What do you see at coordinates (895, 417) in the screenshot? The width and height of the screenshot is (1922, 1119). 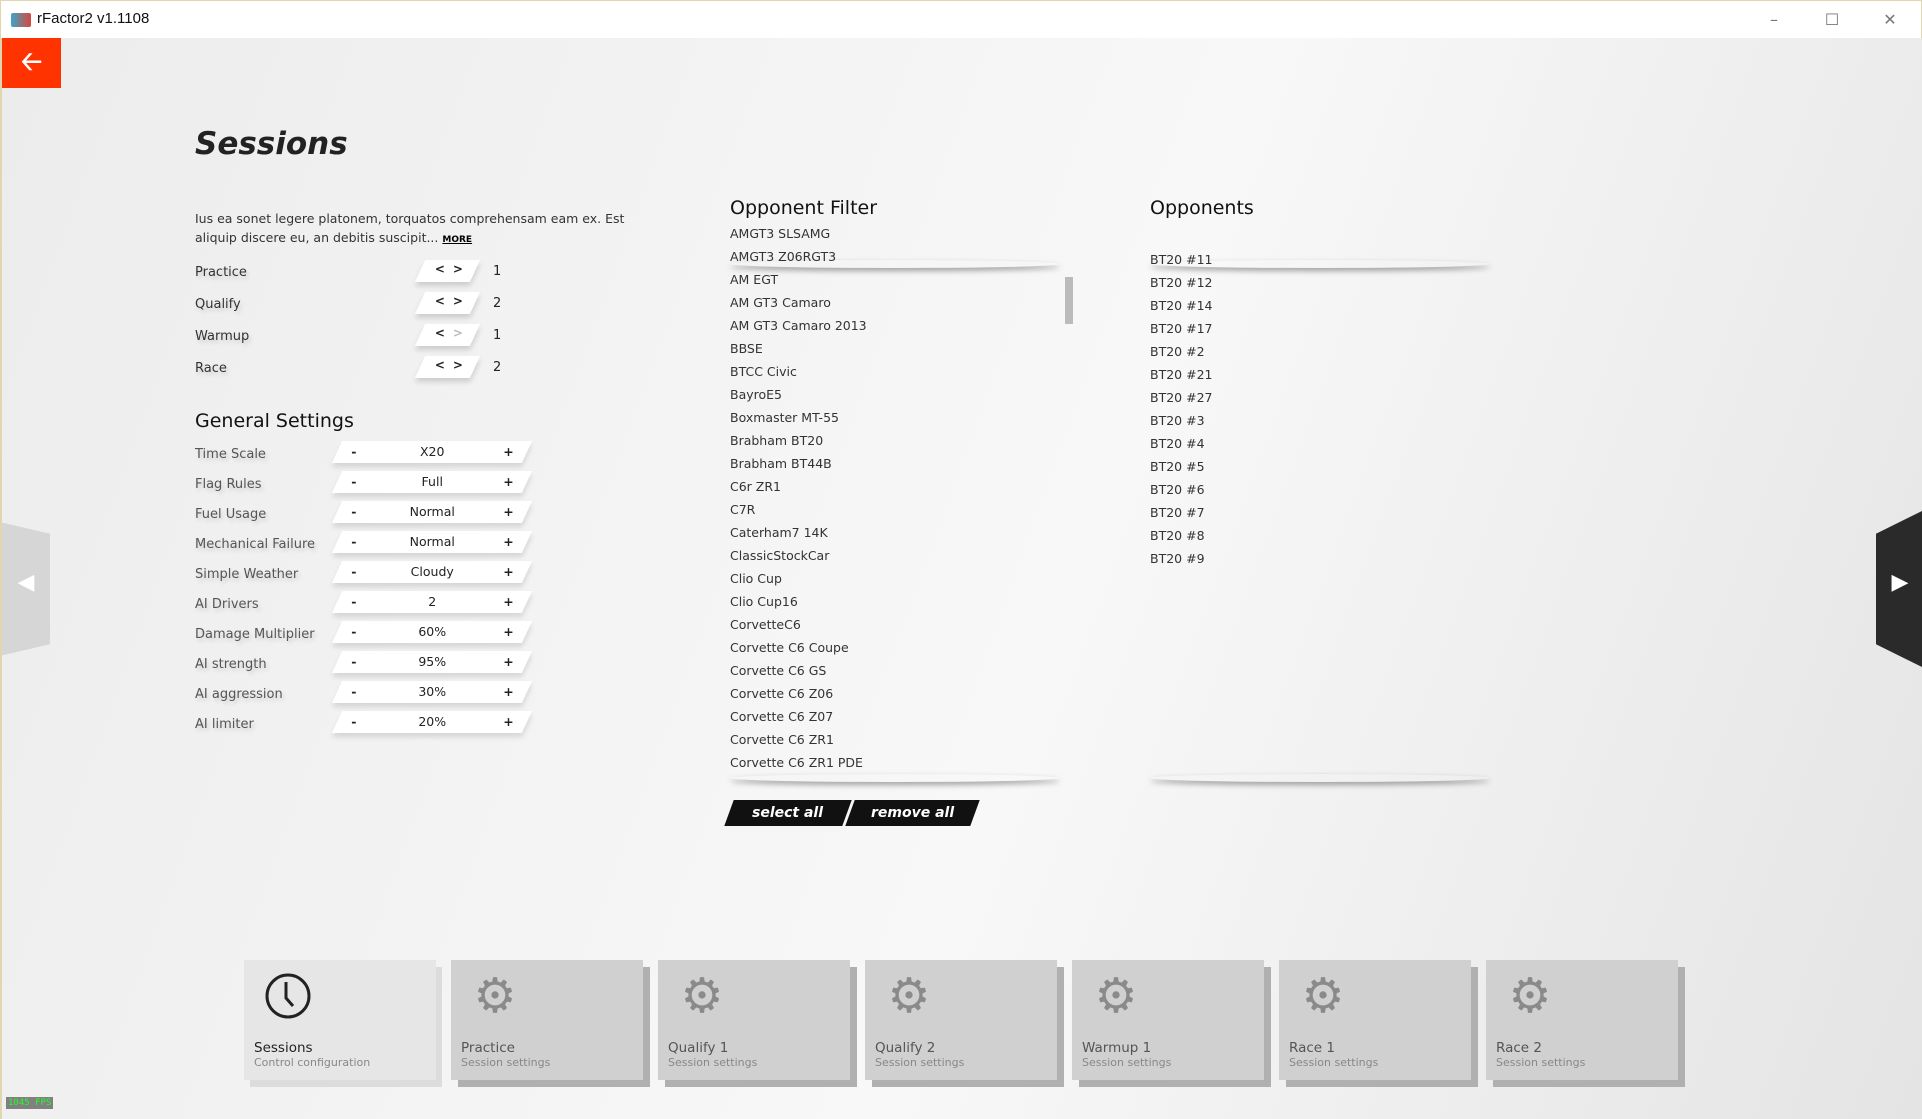 I see `filter-list-item: Boxmaster MT-55` at bounding box center [895, 417].